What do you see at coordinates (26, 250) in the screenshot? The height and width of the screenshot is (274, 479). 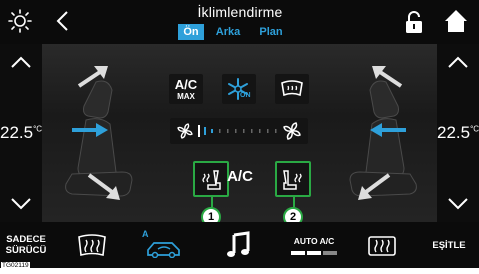 I see `driver-only-line2: SÜRÜCÜ` at bounding box center [26, 250].